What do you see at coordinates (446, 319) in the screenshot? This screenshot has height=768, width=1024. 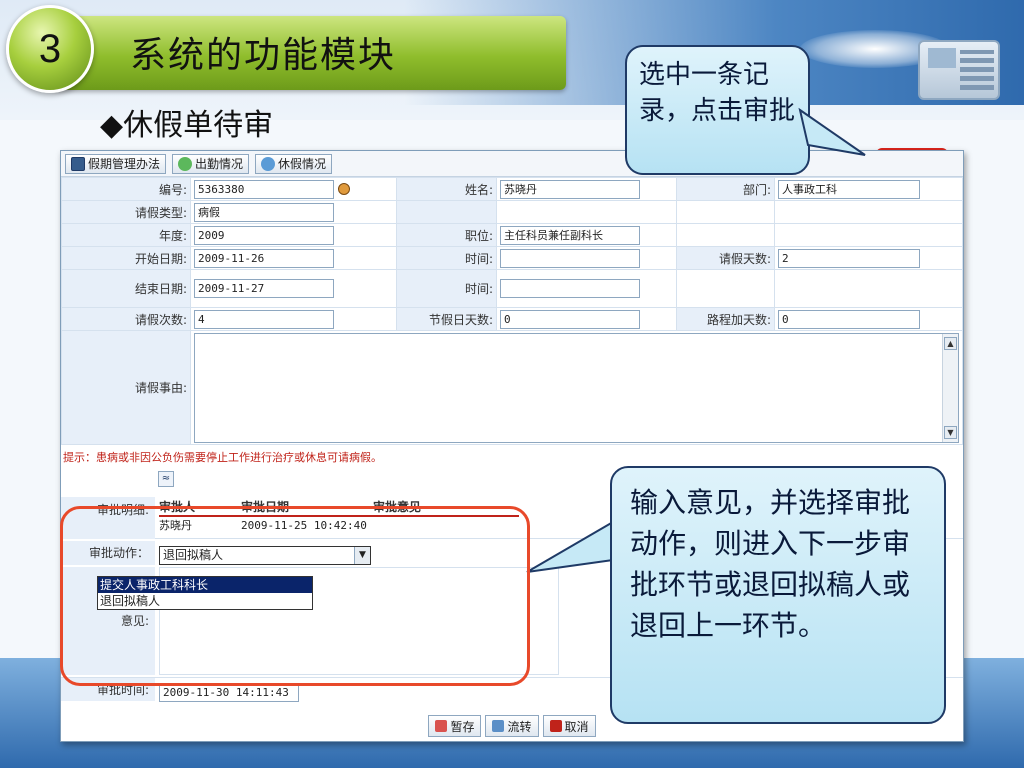 I see `holiday-days-label: 节假日天数:` at bounding box center [446, 319].